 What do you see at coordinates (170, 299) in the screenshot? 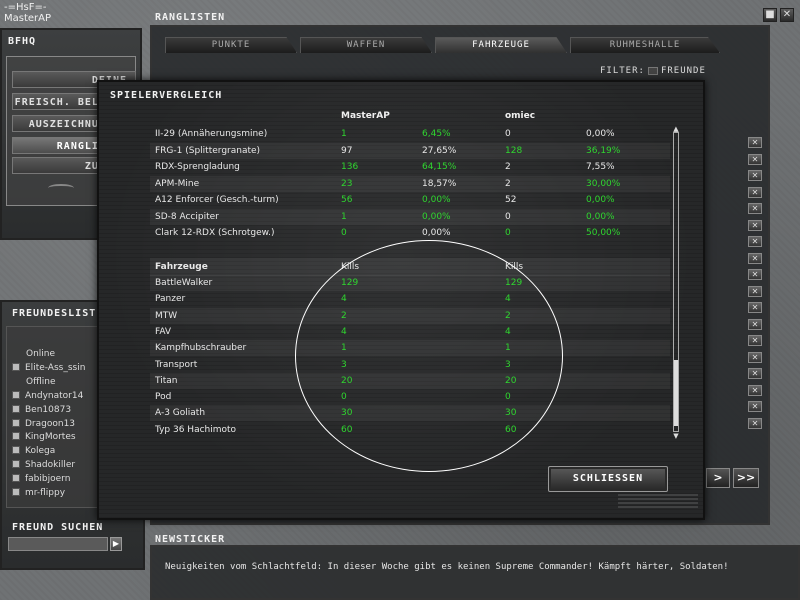
I see `vehicle-name: Panzer` at bounding box center [170, 299].